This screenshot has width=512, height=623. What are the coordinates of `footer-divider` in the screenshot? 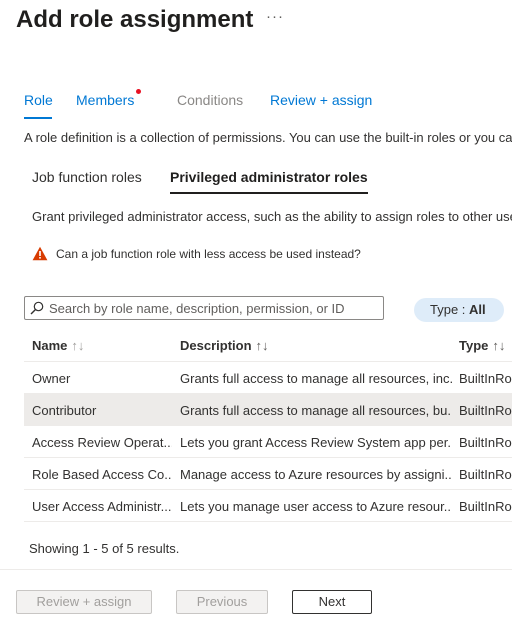 It's located at (256, 569).